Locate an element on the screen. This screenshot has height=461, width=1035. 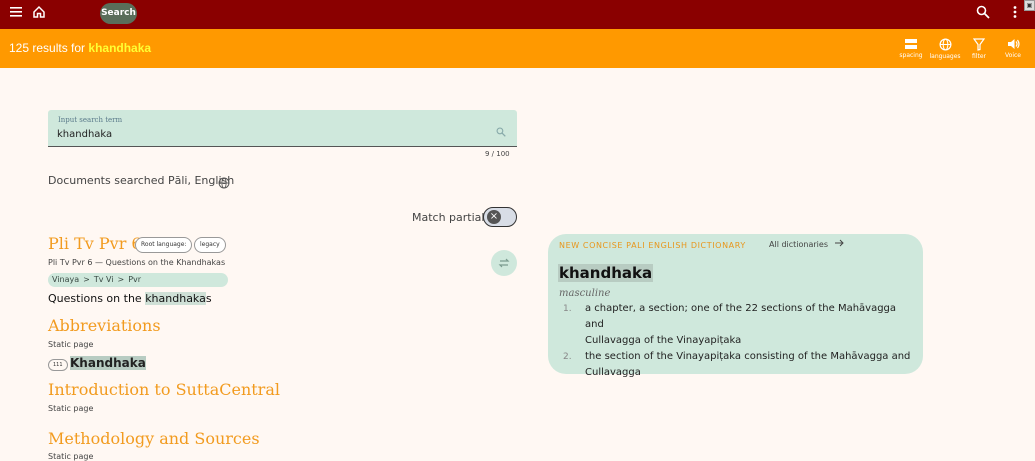
swap-button is located at coordinates (504, 263).